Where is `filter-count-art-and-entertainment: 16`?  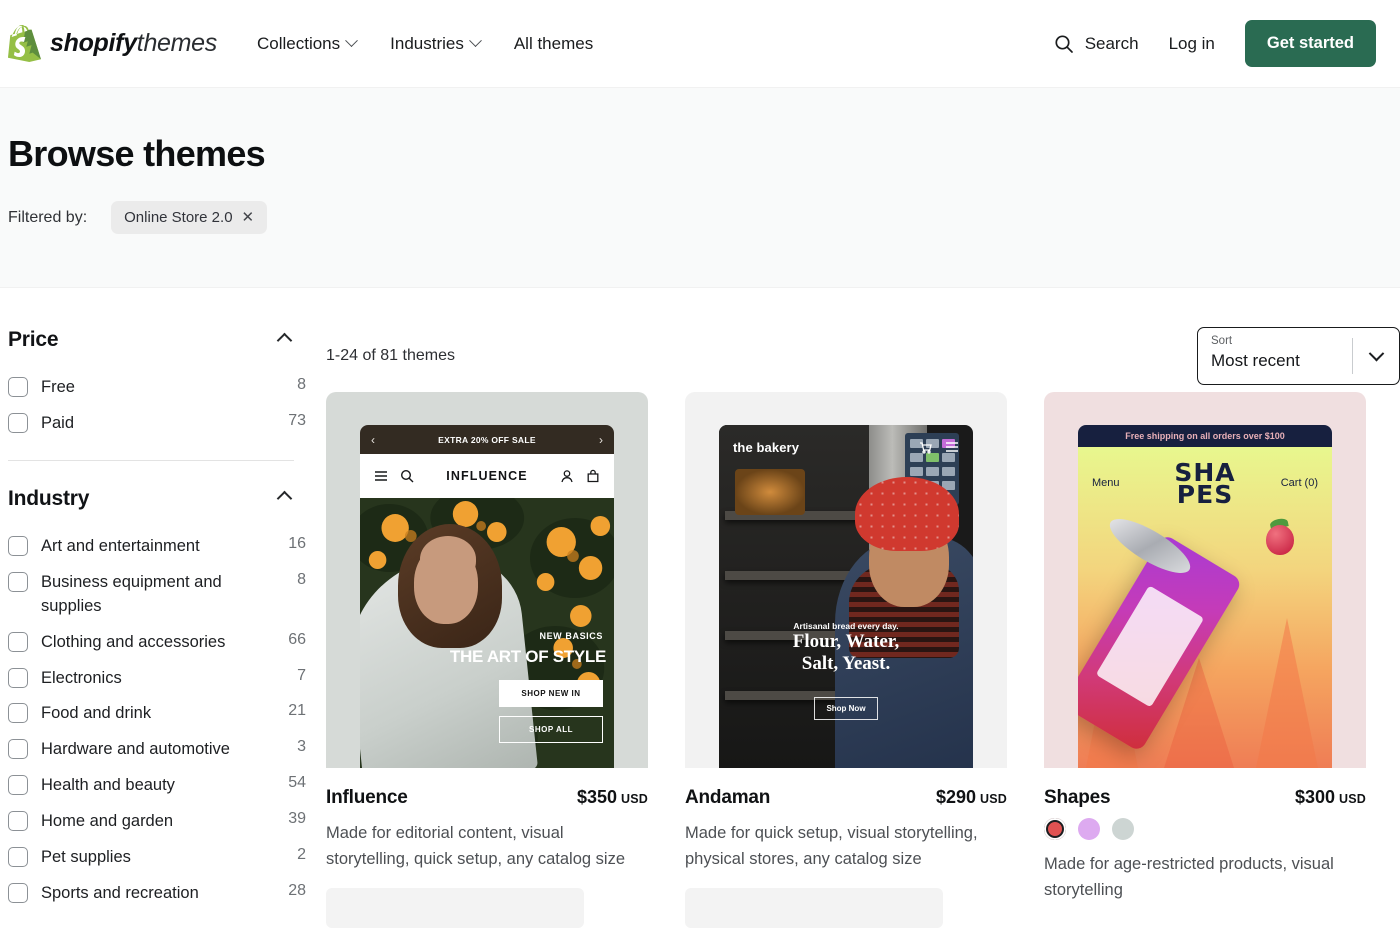 filter-count-art-and-entertainment: 16 is located at coordinates (297, 543).